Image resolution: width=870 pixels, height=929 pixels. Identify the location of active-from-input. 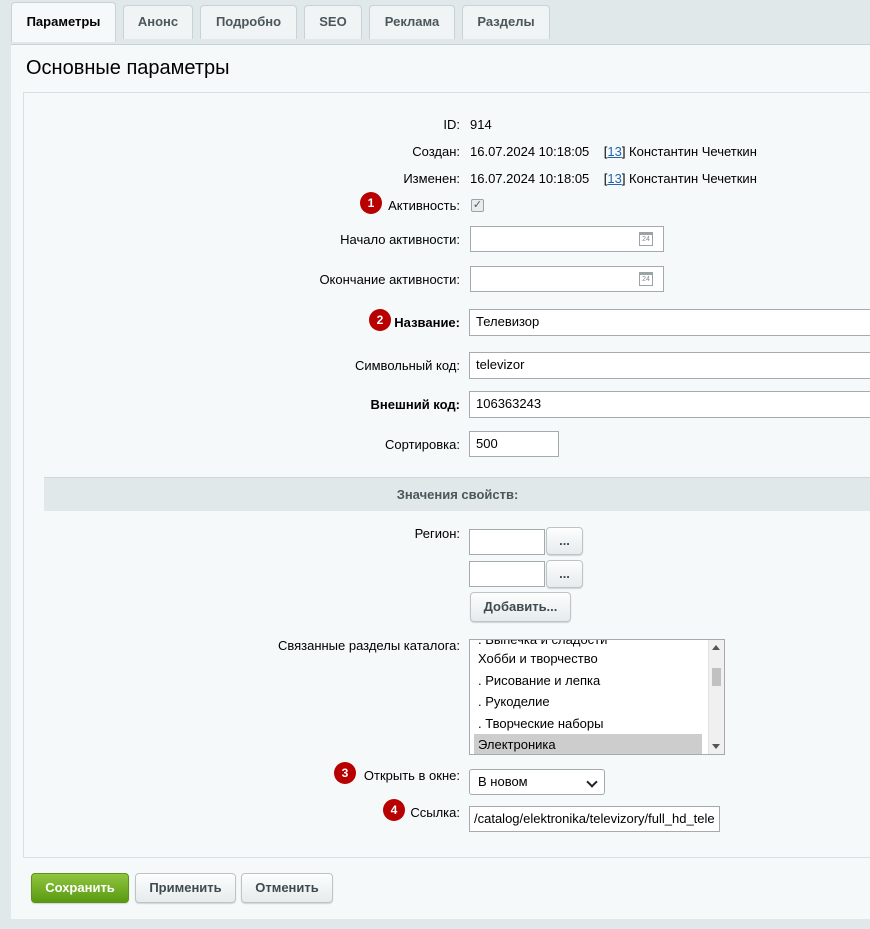
(567, 239).